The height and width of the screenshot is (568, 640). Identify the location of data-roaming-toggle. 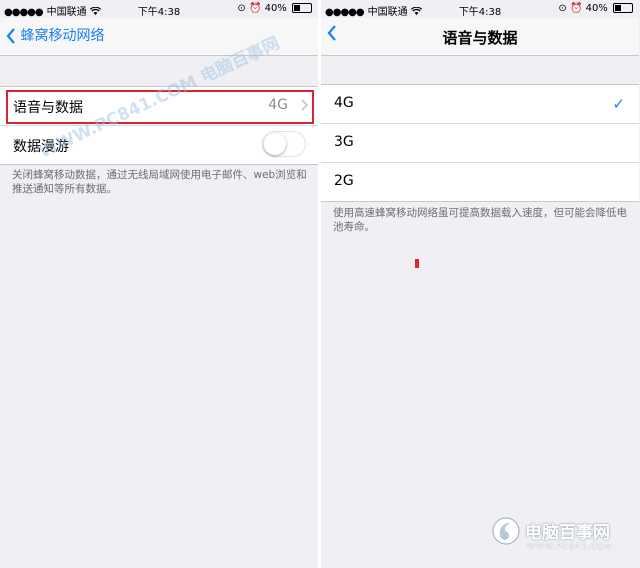
(284, 144).